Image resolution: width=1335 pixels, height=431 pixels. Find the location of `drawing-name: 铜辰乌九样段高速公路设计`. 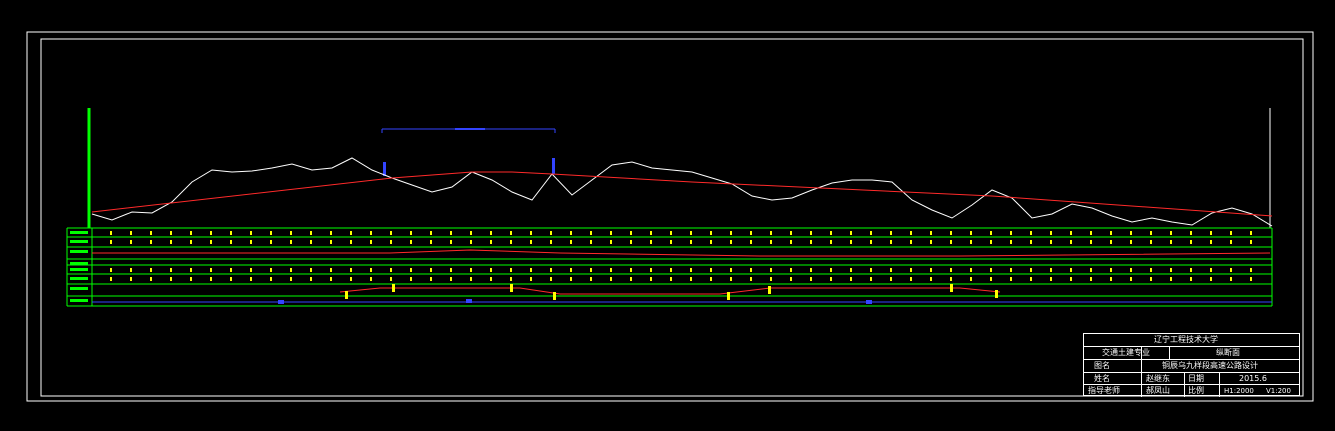

drawing-name: 铜辰乌九样段高速公路设计 is located at coordinates (1210, 365).